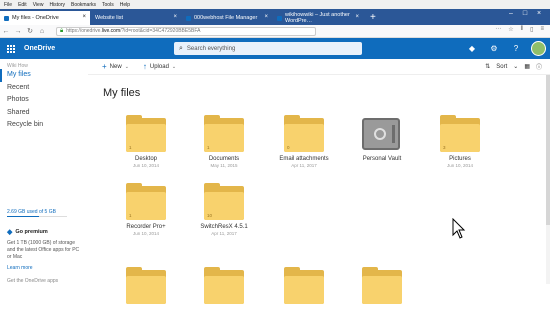  I want to click on close-window-icon: ×, so click(539, 13).